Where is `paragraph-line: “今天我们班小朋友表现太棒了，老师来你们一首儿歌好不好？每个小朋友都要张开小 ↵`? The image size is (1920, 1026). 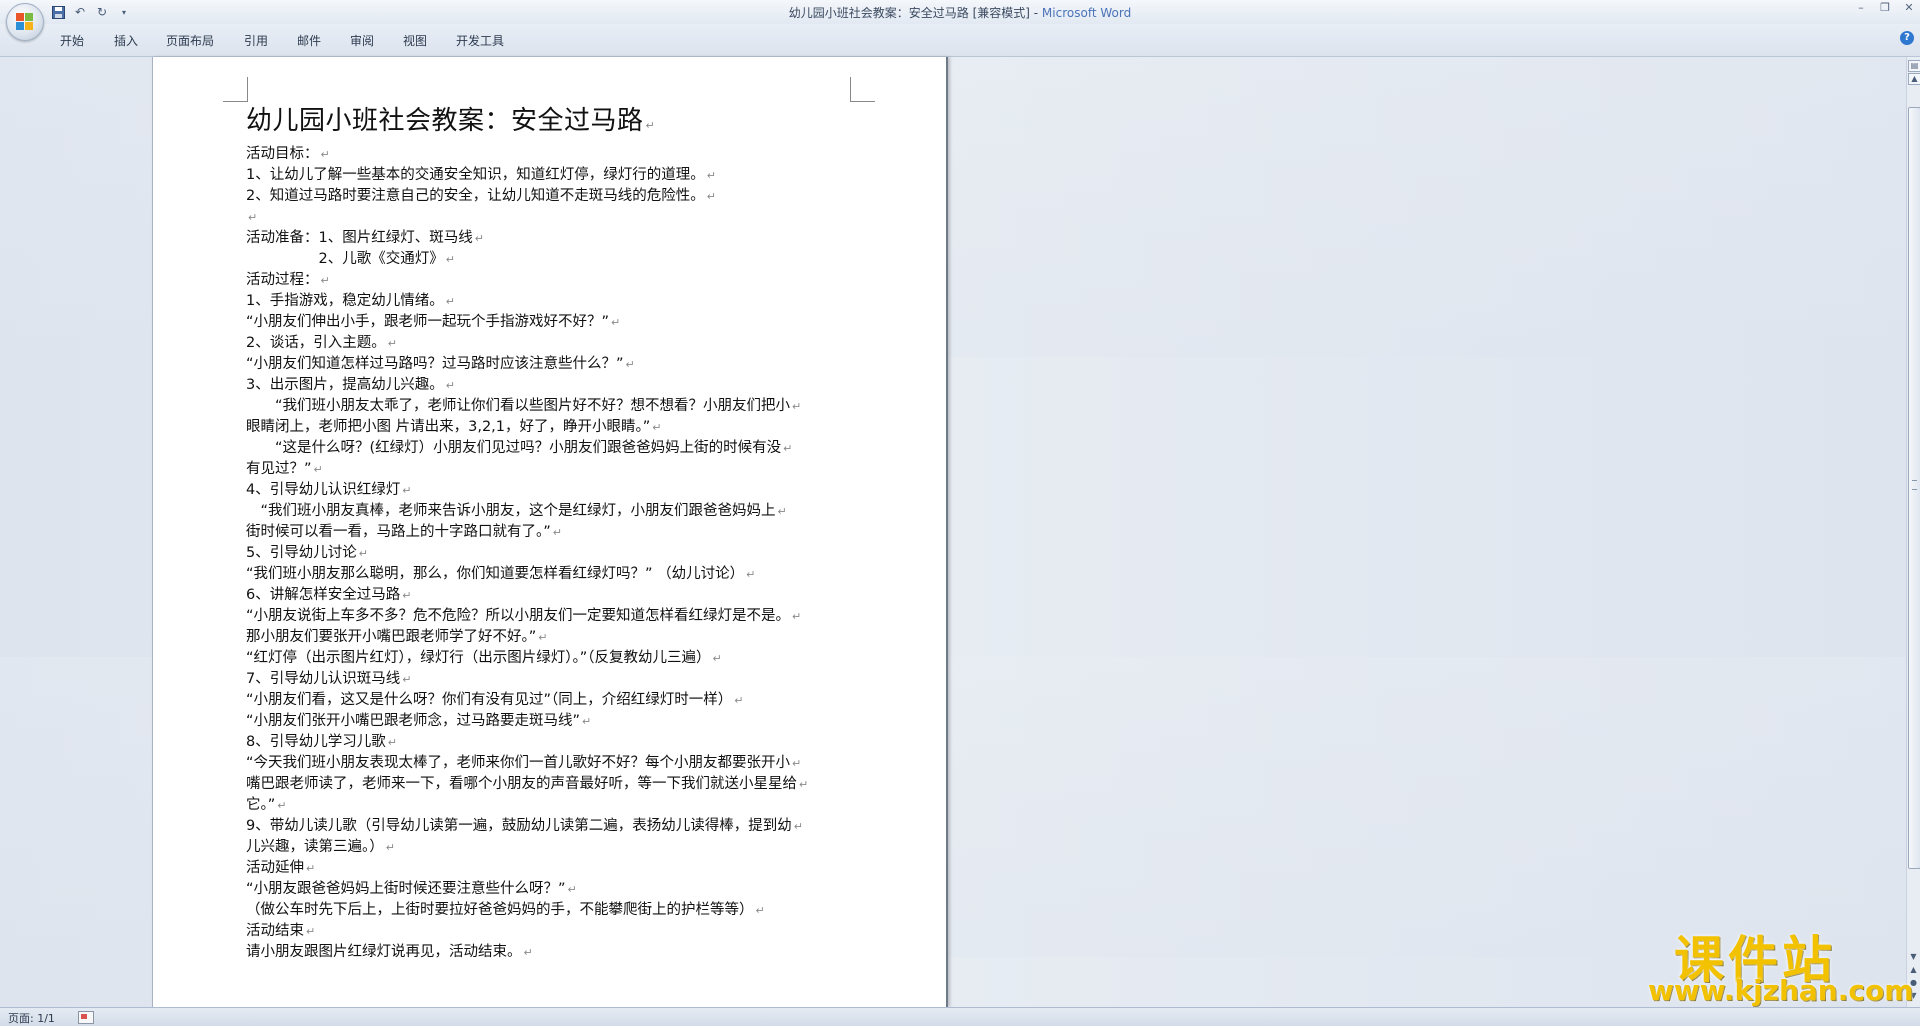
paragraph-line: “今天我们班小朋友表现太棒了，老师来你们一首儿歌好不好？每个小朋友都要张开小 ↵ is located at coordinates (541, 763).